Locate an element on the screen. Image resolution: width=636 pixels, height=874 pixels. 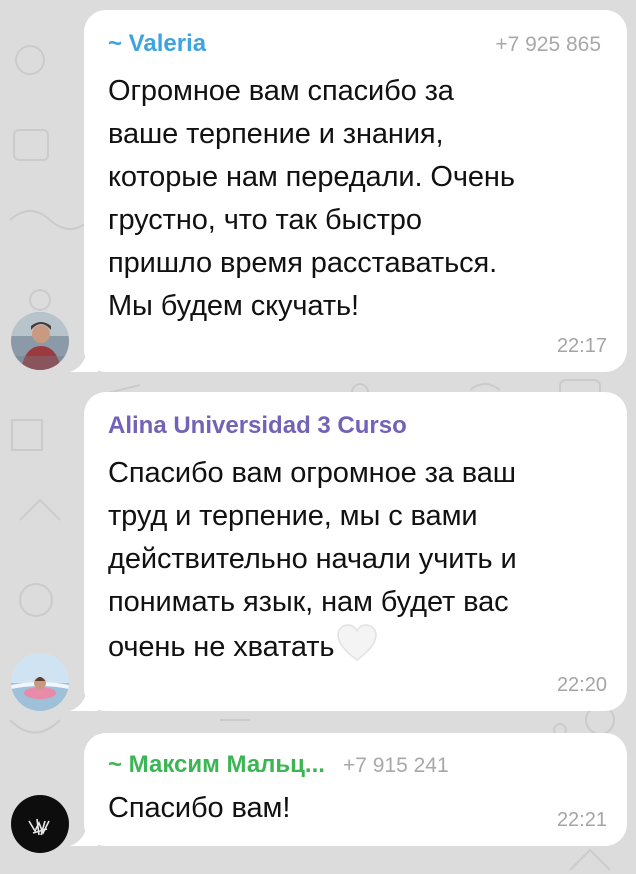
message-header: Alina Universidad 3 Curso is located at coordinates (354, 428).